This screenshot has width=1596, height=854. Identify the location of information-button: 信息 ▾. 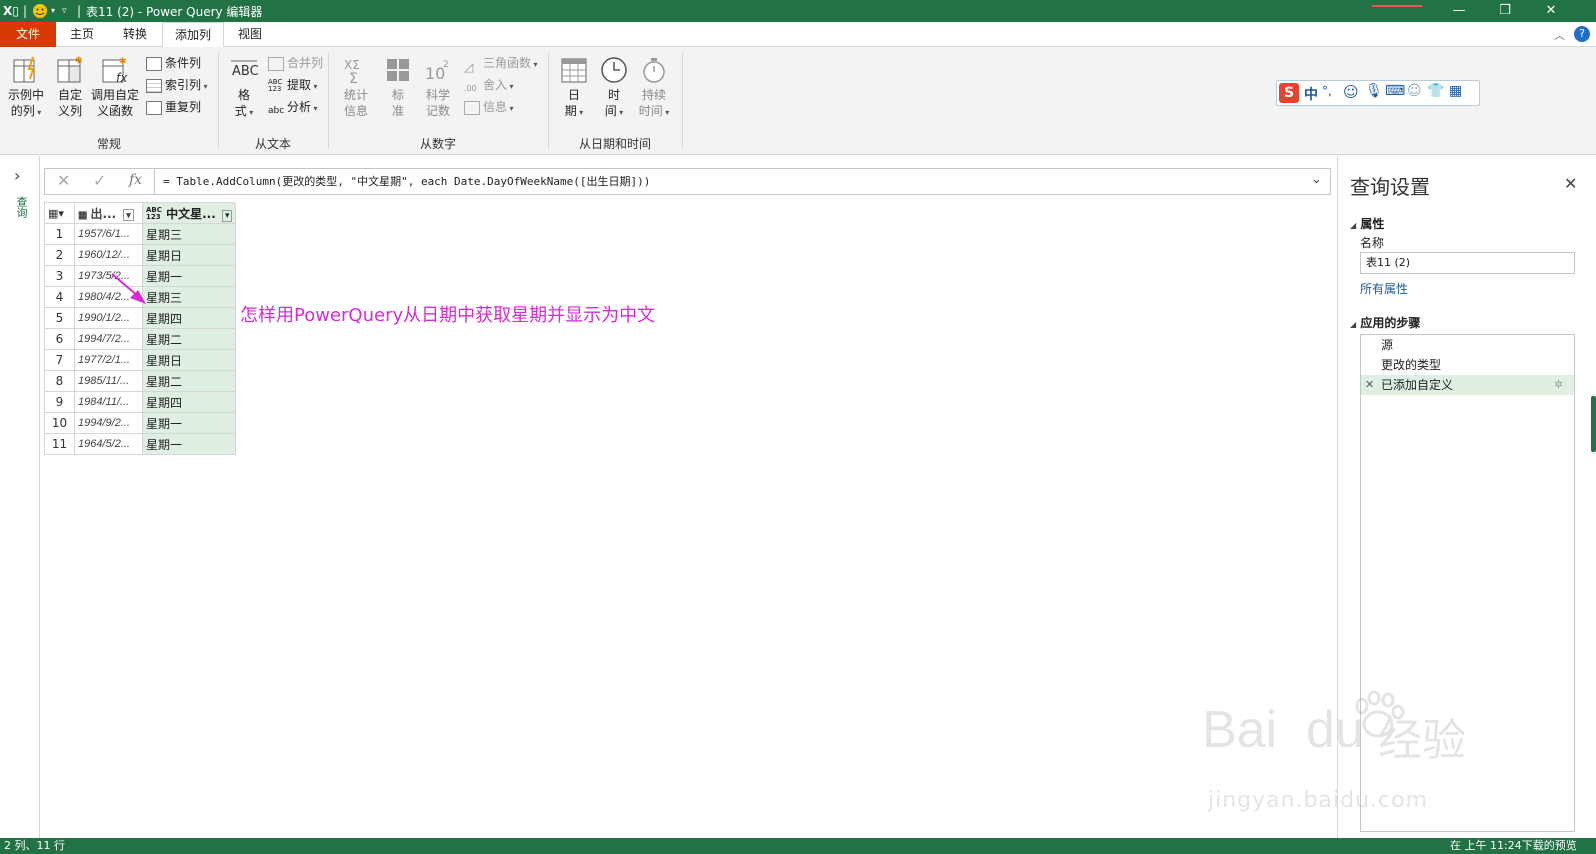
(489, 107).